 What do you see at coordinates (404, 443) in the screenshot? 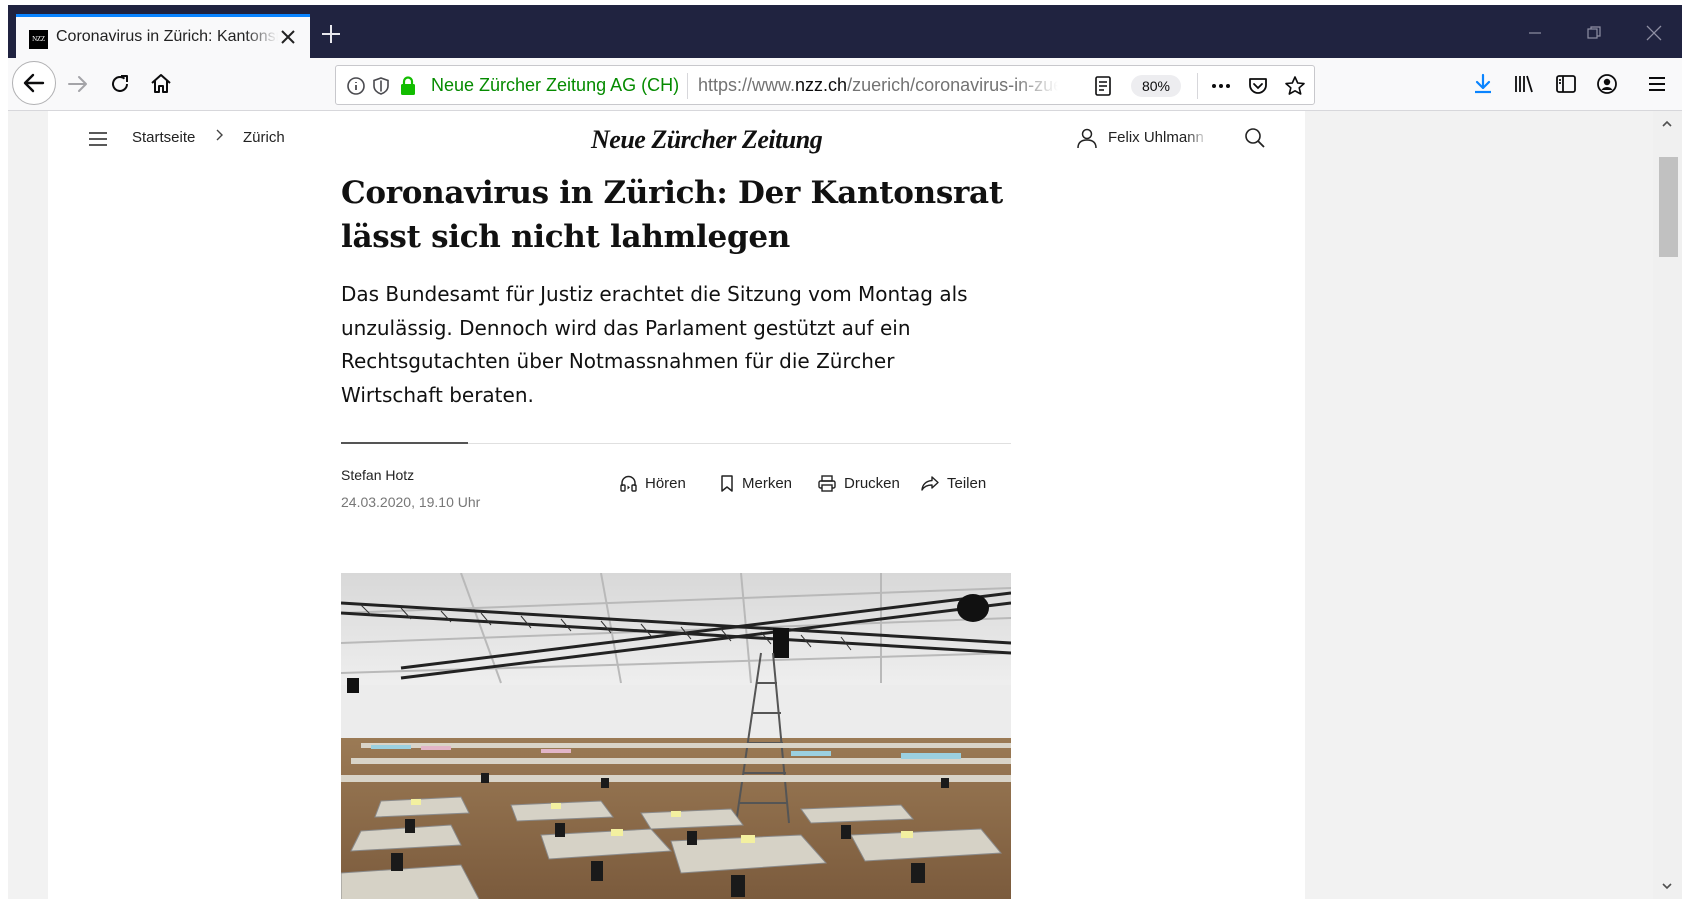
I see `meta-divider-accent` at bounding box center [404, 443].